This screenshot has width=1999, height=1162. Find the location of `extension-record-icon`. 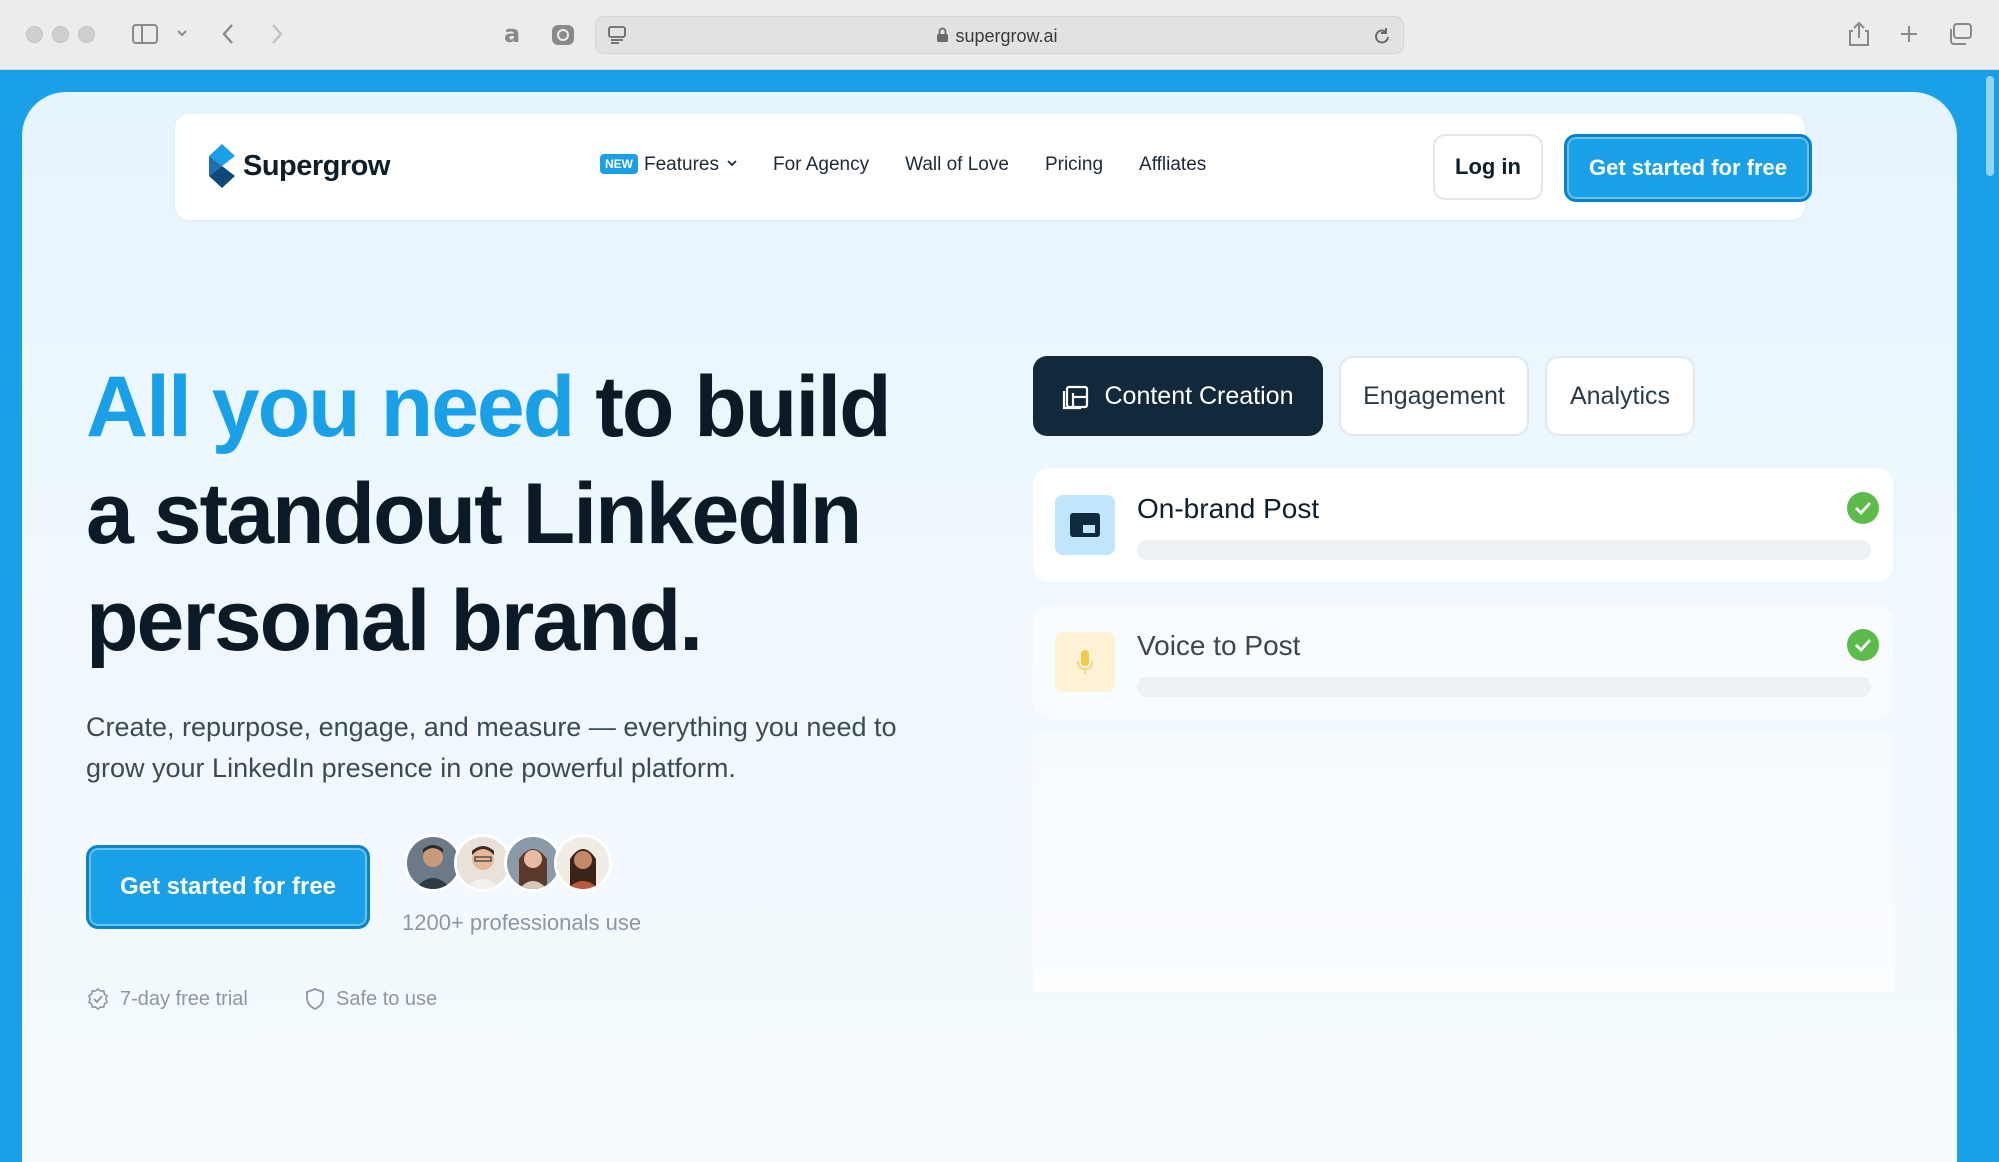

extension-record-icon is located at coordinates (563, 35).